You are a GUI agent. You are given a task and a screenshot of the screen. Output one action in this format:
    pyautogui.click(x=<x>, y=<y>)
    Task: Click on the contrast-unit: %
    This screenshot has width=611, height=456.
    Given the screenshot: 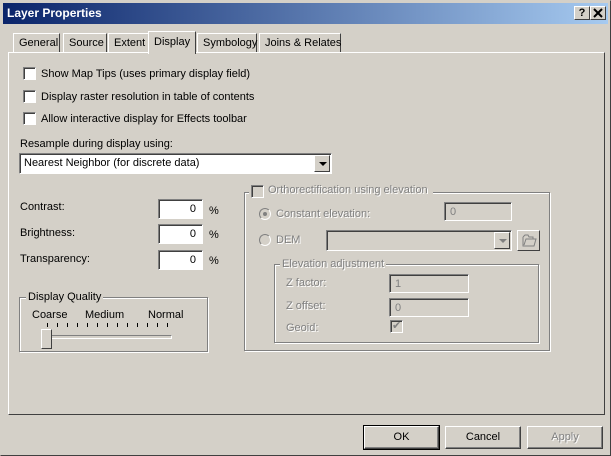 What is the action you would take?
    pyautogui.click(x=214, y=211)
    